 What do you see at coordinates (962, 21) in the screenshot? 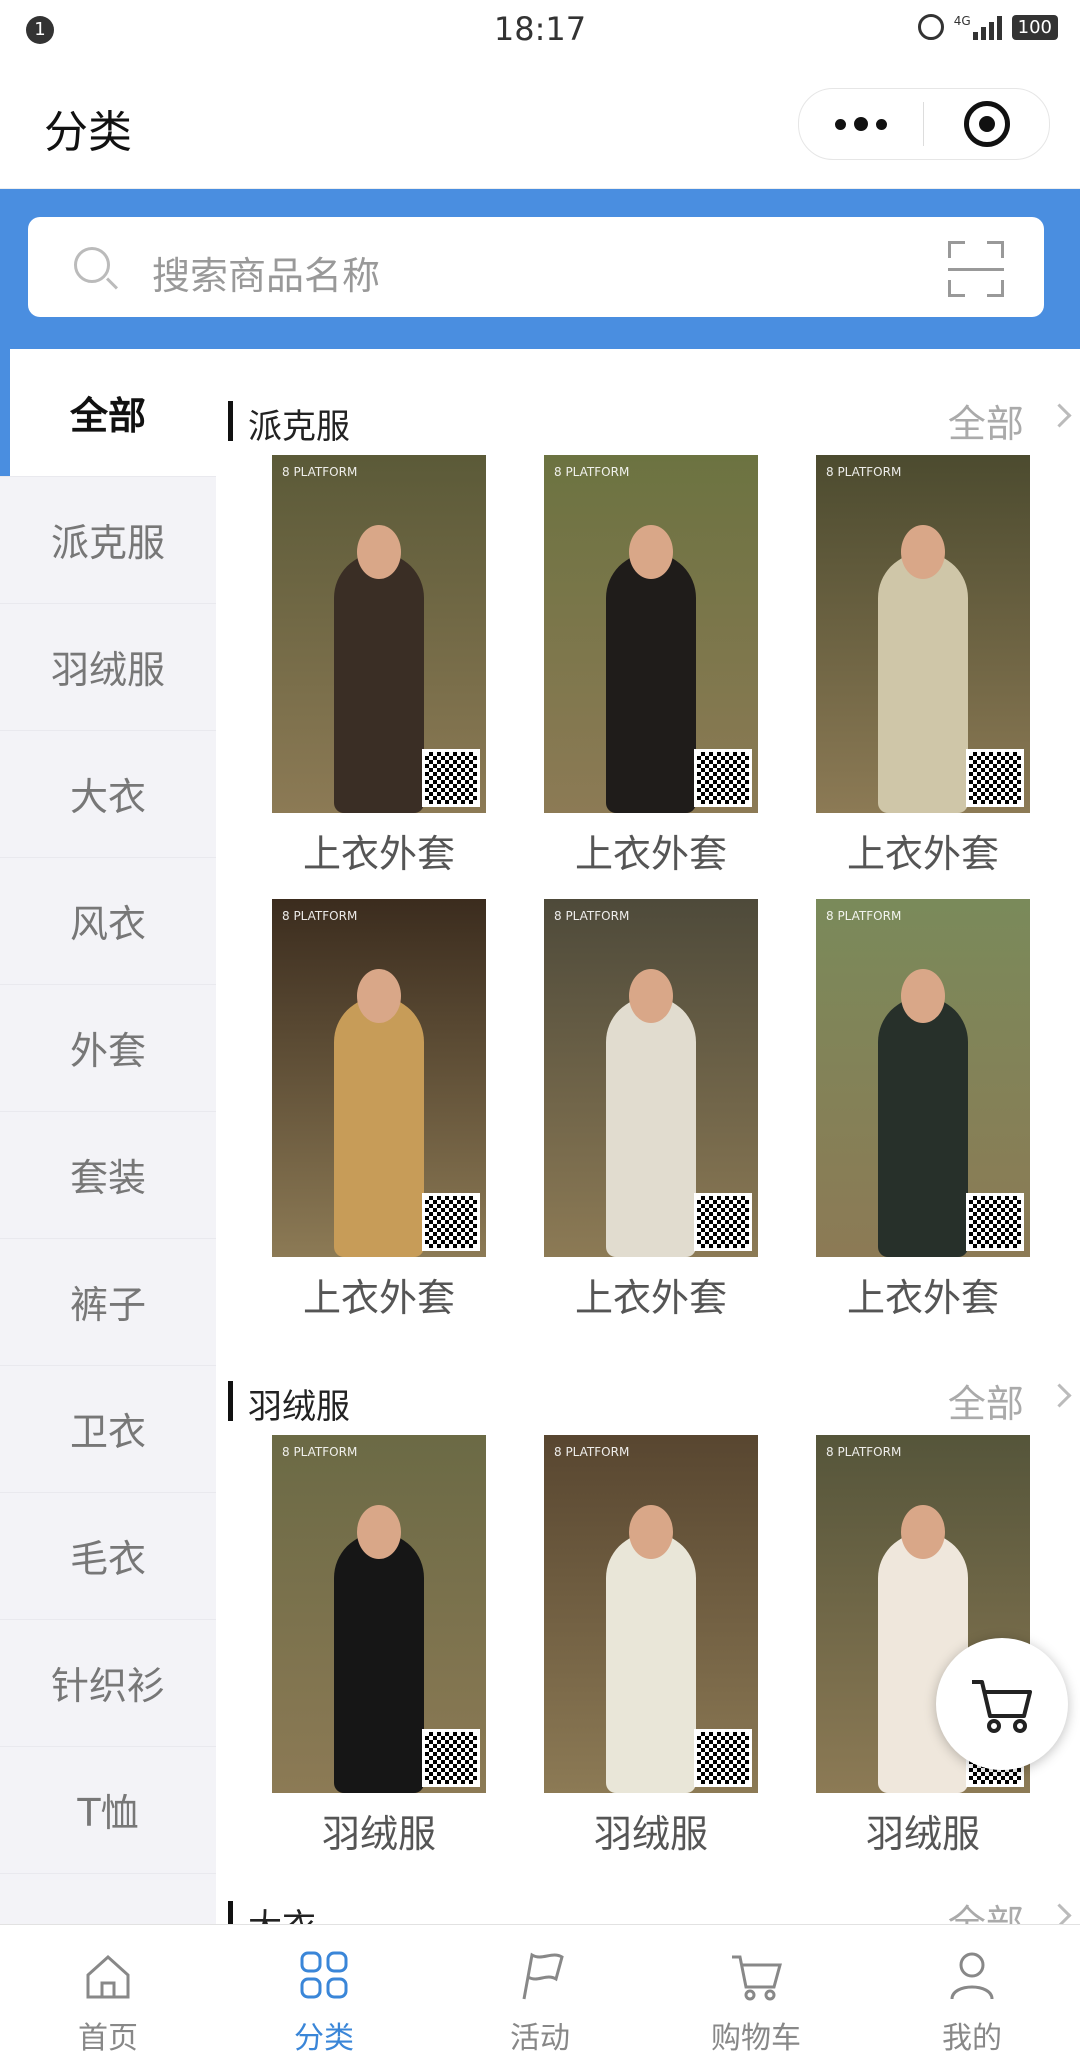
I see `network-type: 4G` at bounding box center [962, 21].